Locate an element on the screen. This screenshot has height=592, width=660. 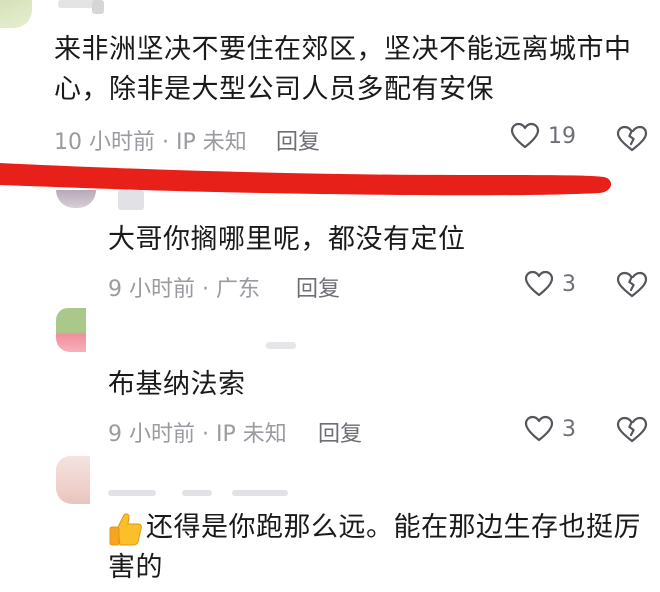
comment-text: 还得是你跑那么远。能在那边生存也挺厉 害的 is located at coordinates (382, 548).